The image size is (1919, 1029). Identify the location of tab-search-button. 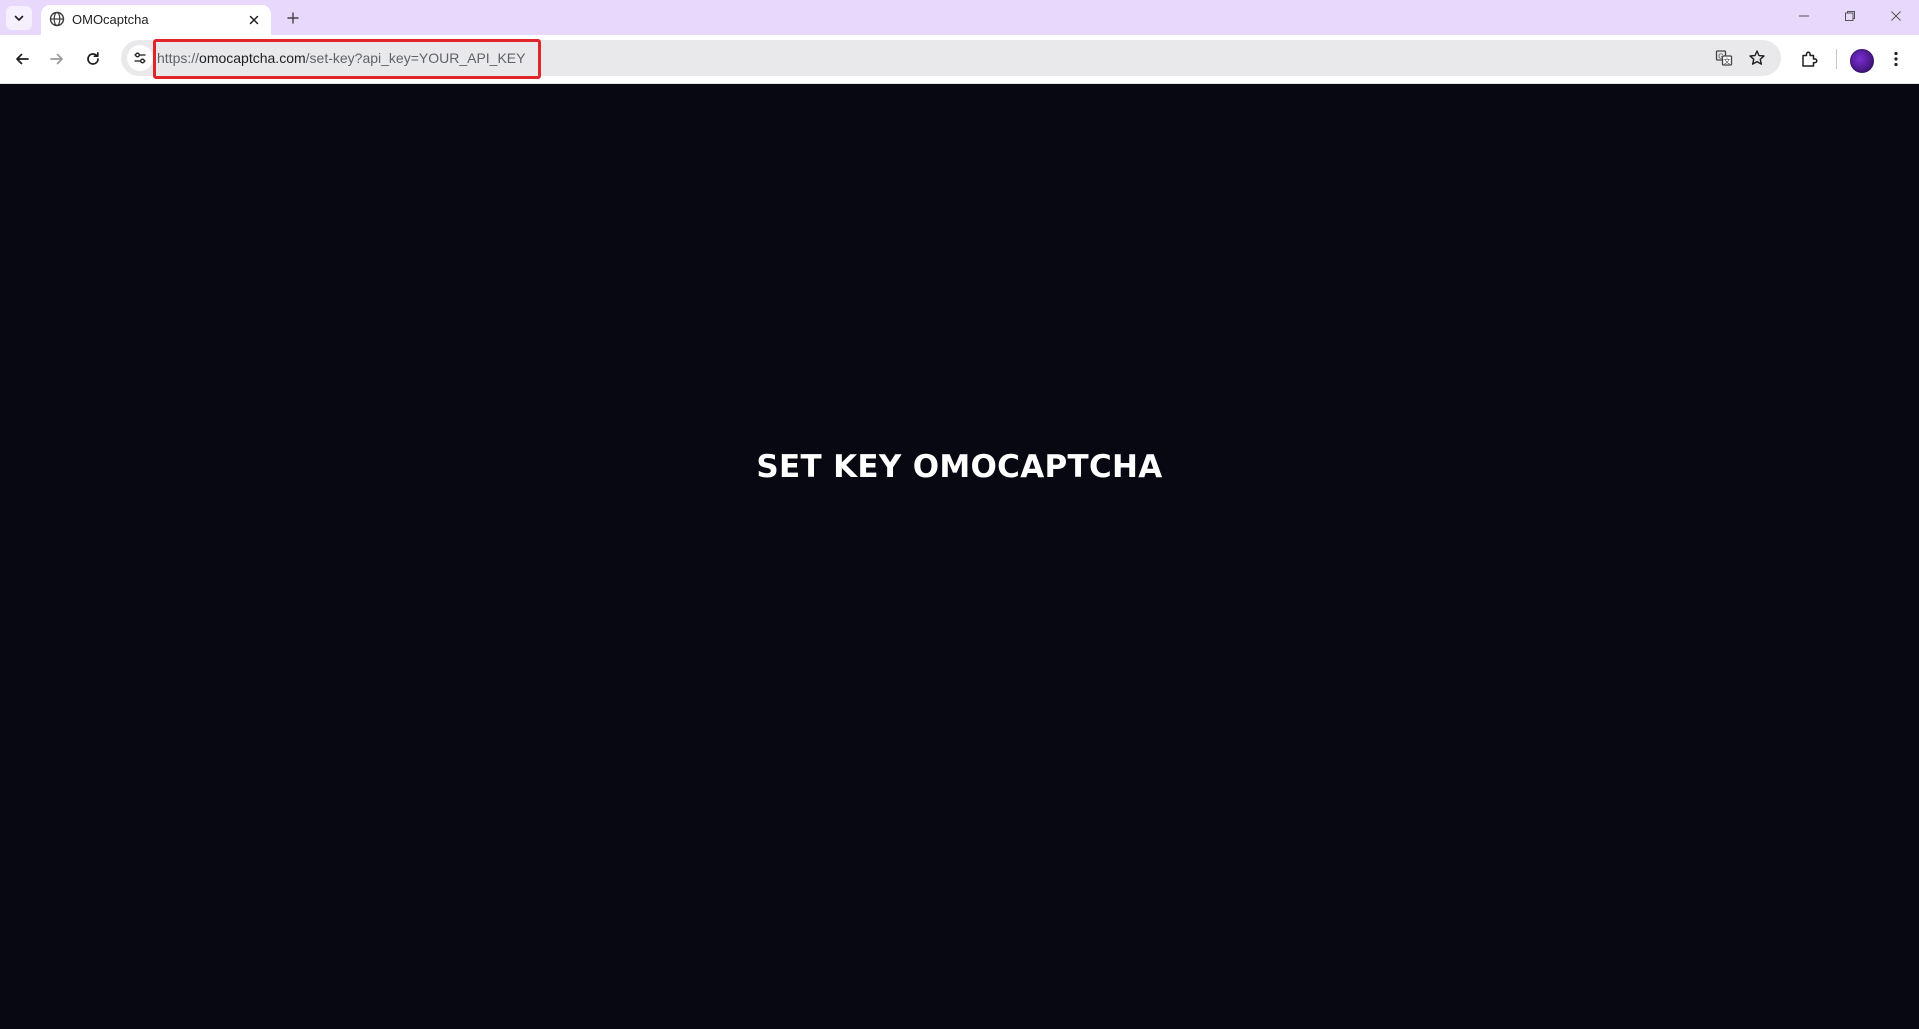
(19, 18).